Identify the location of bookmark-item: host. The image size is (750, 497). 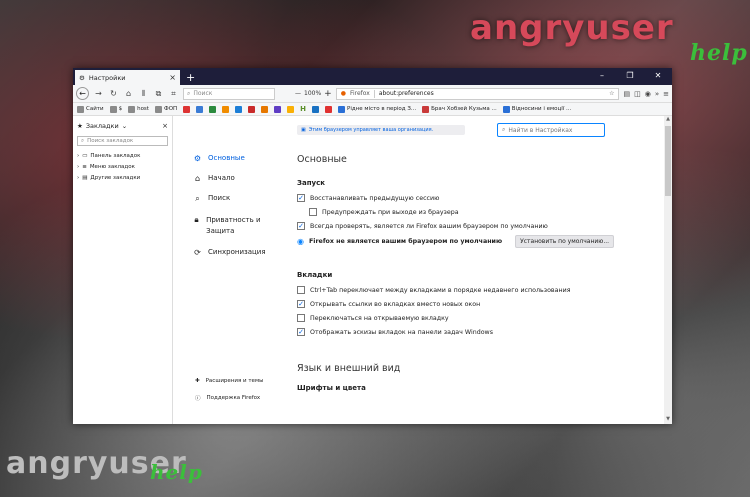
(138, 109).